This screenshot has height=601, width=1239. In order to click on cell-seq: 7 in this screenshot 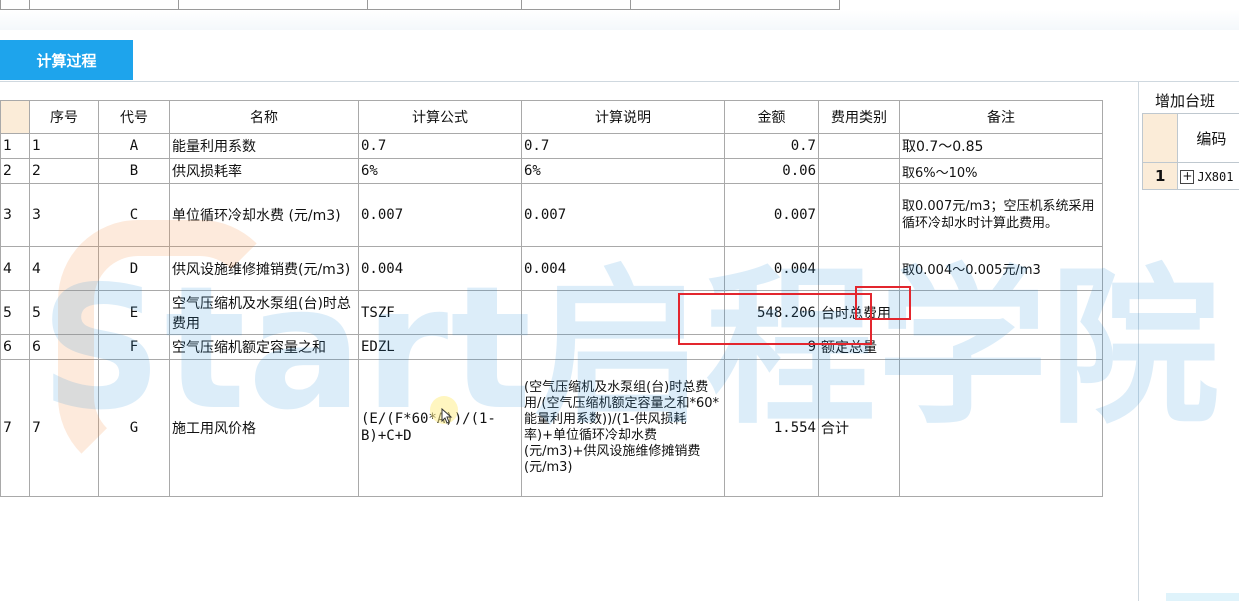, I will do `click(64, 428)`.